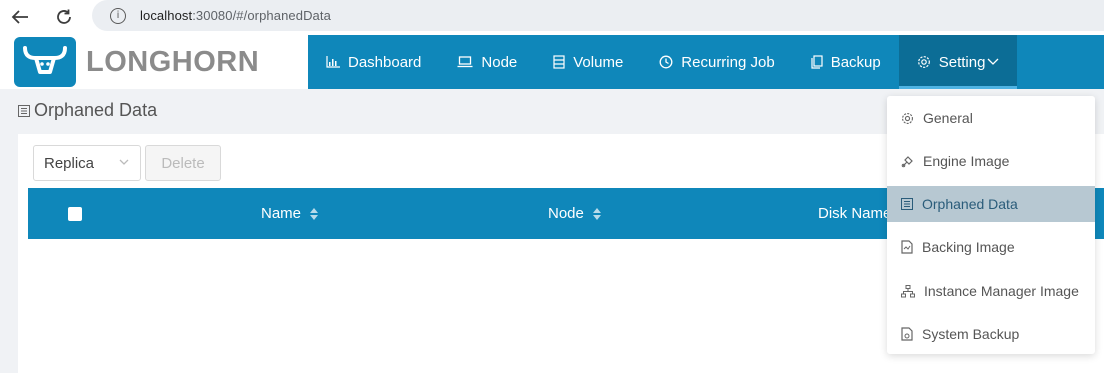  I want to click on nav-setting: Setting, so click(958, 62).